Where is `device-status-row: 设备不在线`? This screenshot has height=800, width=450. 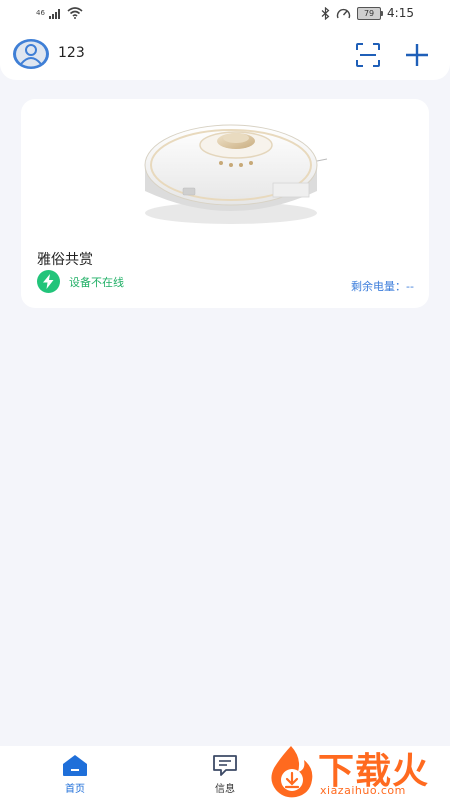
device-status-row: 设备不在线 is located at coordinates (80, 281).